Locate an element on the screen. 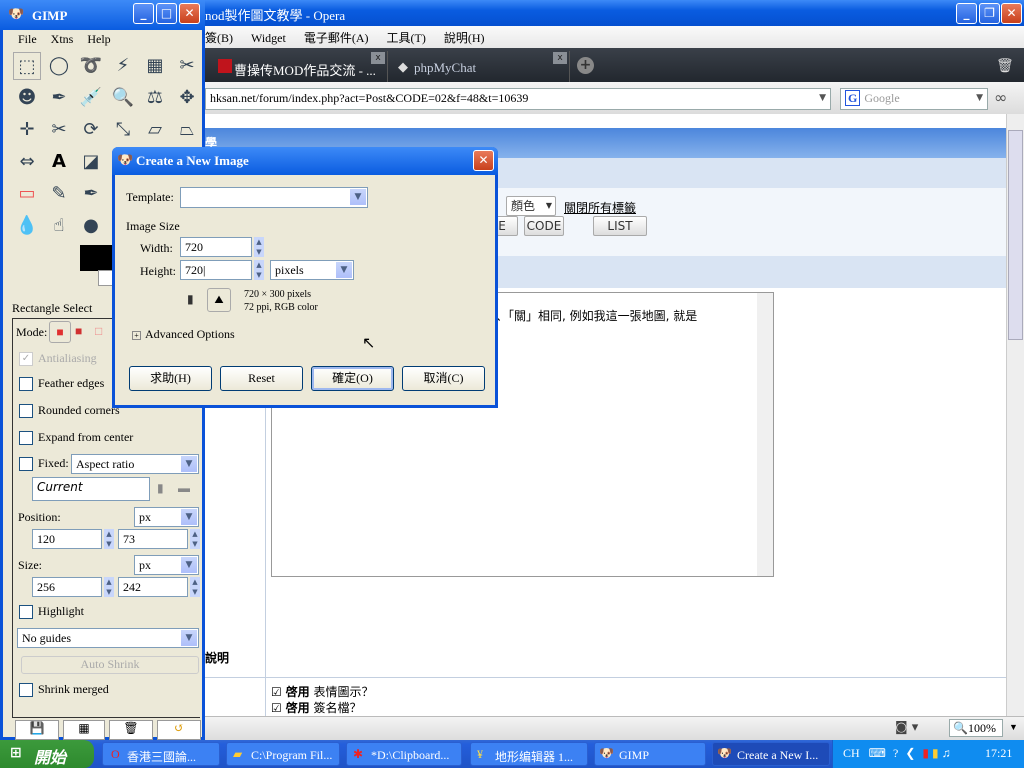 The height and width of the screenshot is (768, 1024). crop-tool-icon: ✂ is located at coordinates (59, 130).